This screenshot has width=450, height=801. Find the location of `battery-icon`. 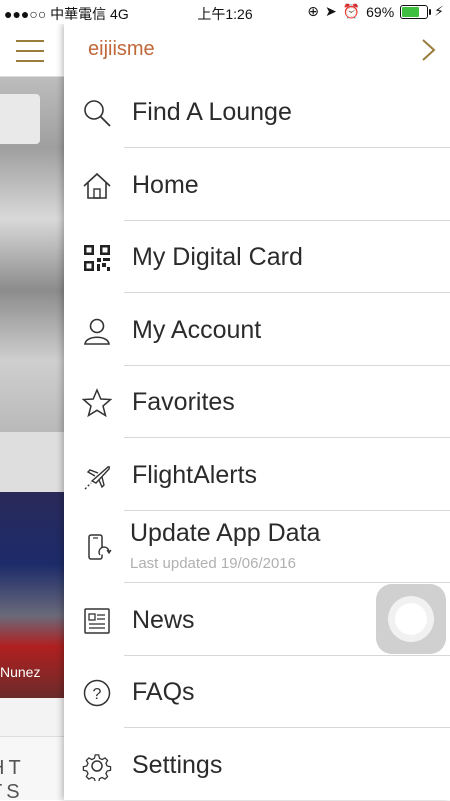

battery-icon is located at coordinates (416, 11).